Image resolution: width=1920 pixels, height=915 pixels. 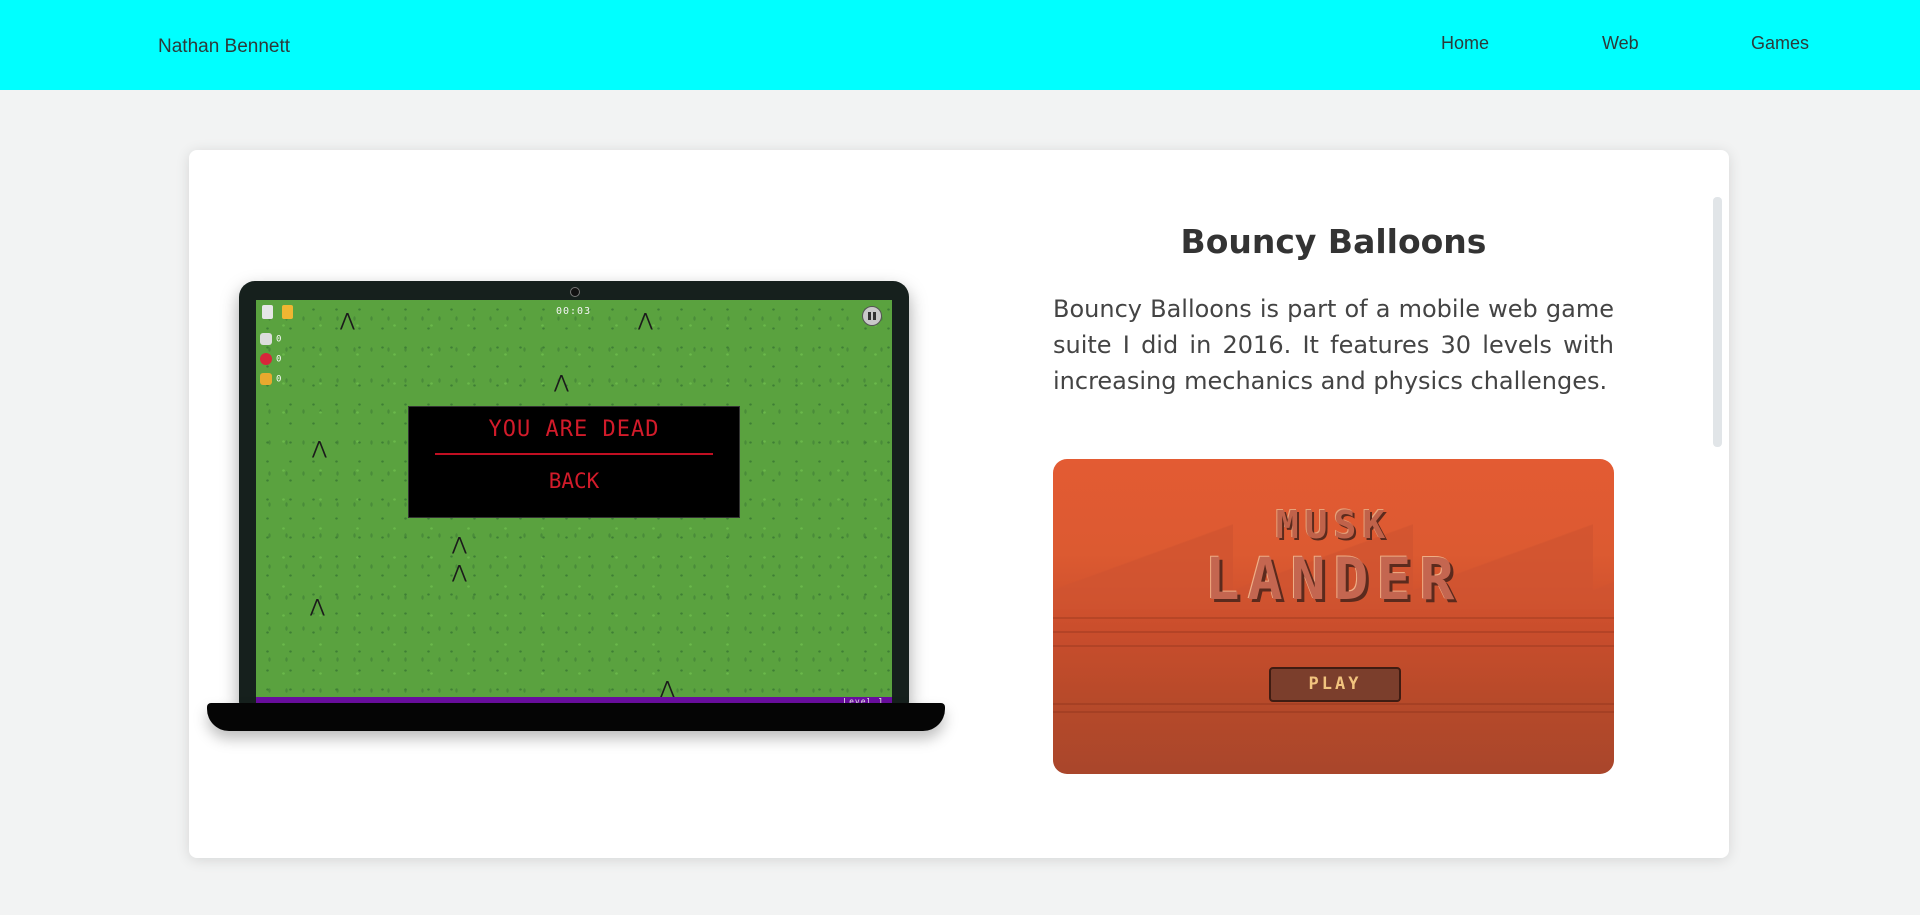 What do you see at coordinates (574, 462) in the screenshot?
I see `game-over-dialog: YOU ARE DEAD BACK` at bounding box center [574, 462].